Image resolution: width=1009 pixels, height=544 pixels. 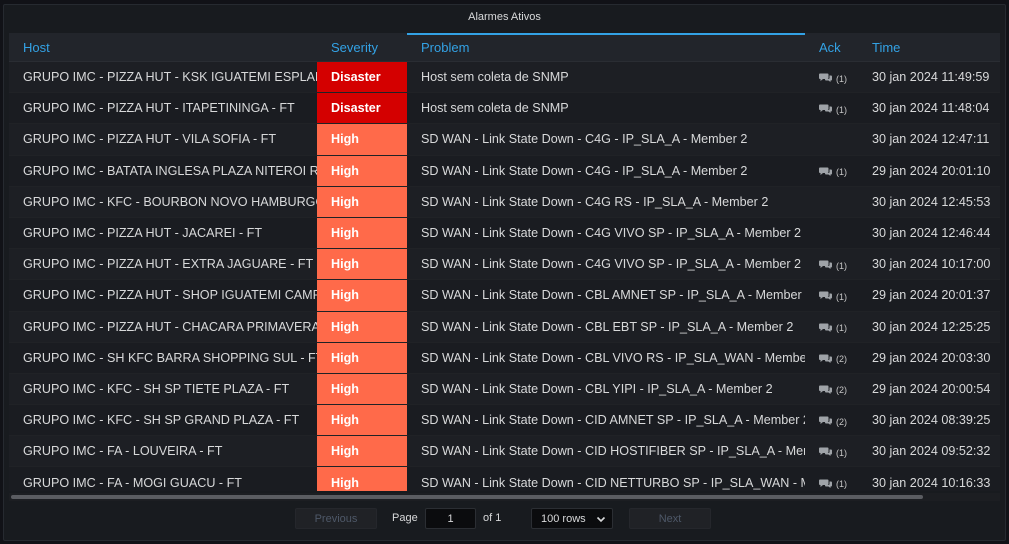 I want to click on column-header-time: Time, so click(x=929, y=47).